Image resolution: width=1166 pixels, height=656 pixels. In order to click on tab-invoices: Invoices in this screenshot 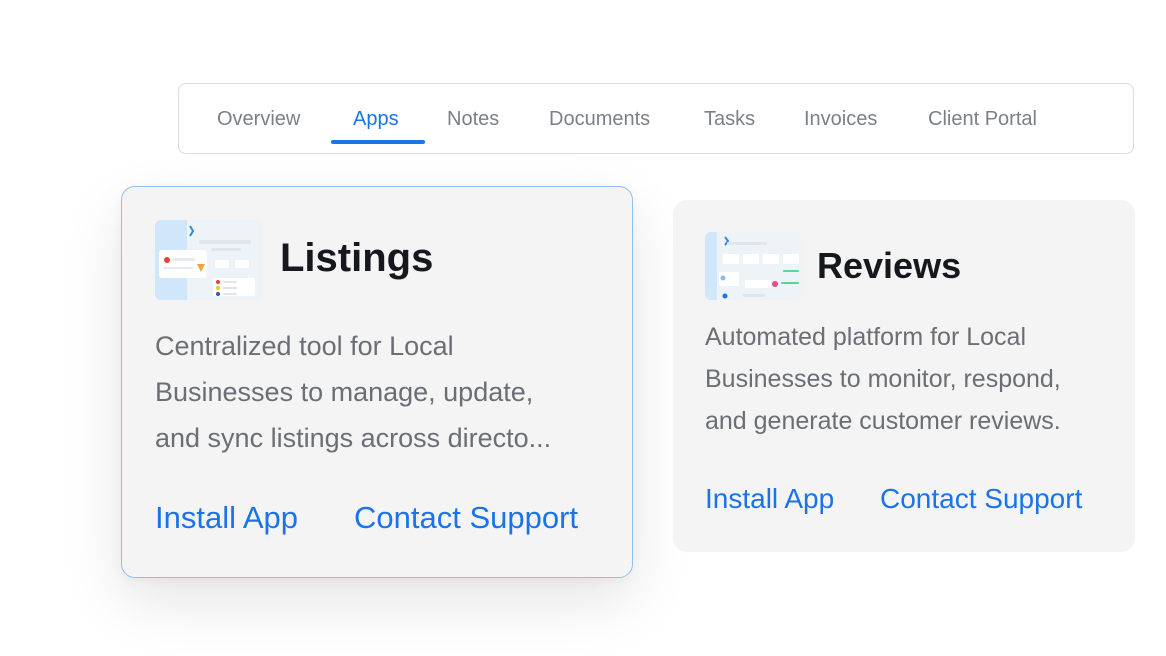, I will do `click(840, 119)`.